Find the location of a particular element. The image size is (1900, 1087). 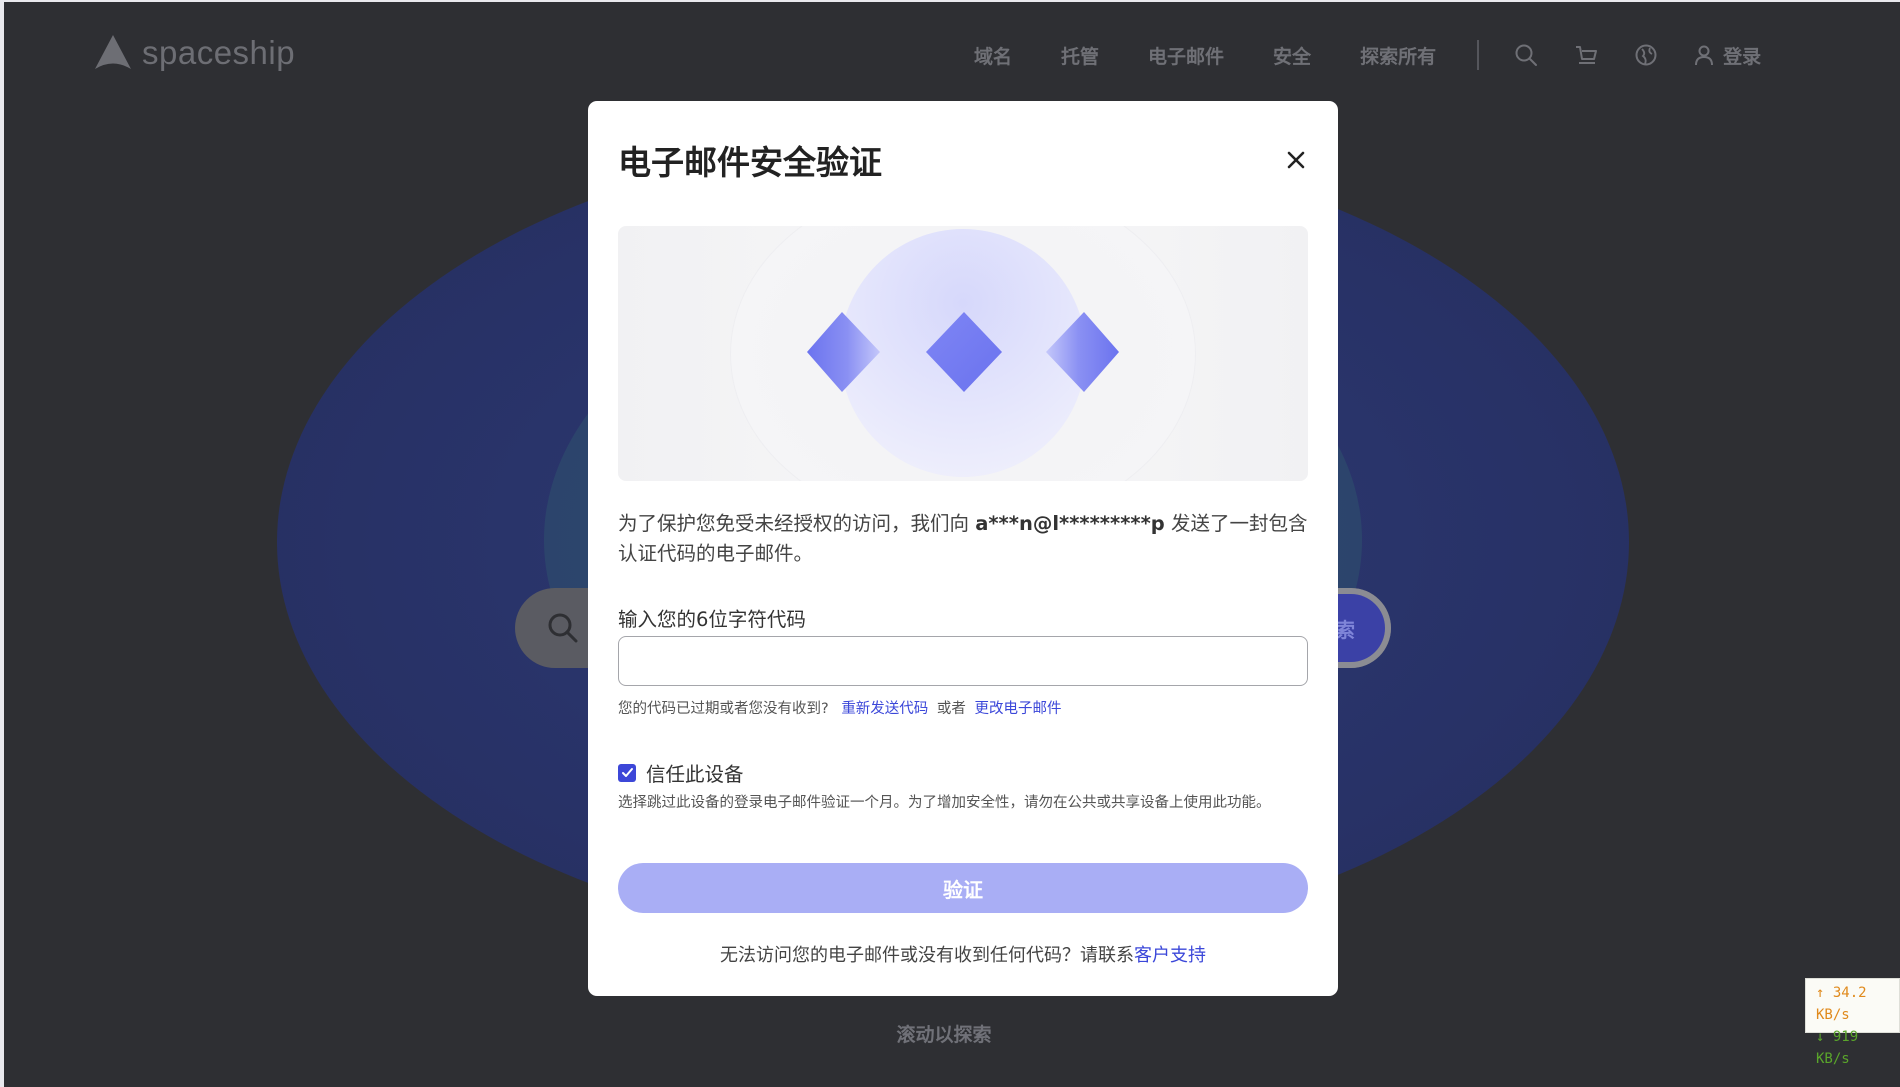

logo: spaceship is located at coordinates (193, 53).